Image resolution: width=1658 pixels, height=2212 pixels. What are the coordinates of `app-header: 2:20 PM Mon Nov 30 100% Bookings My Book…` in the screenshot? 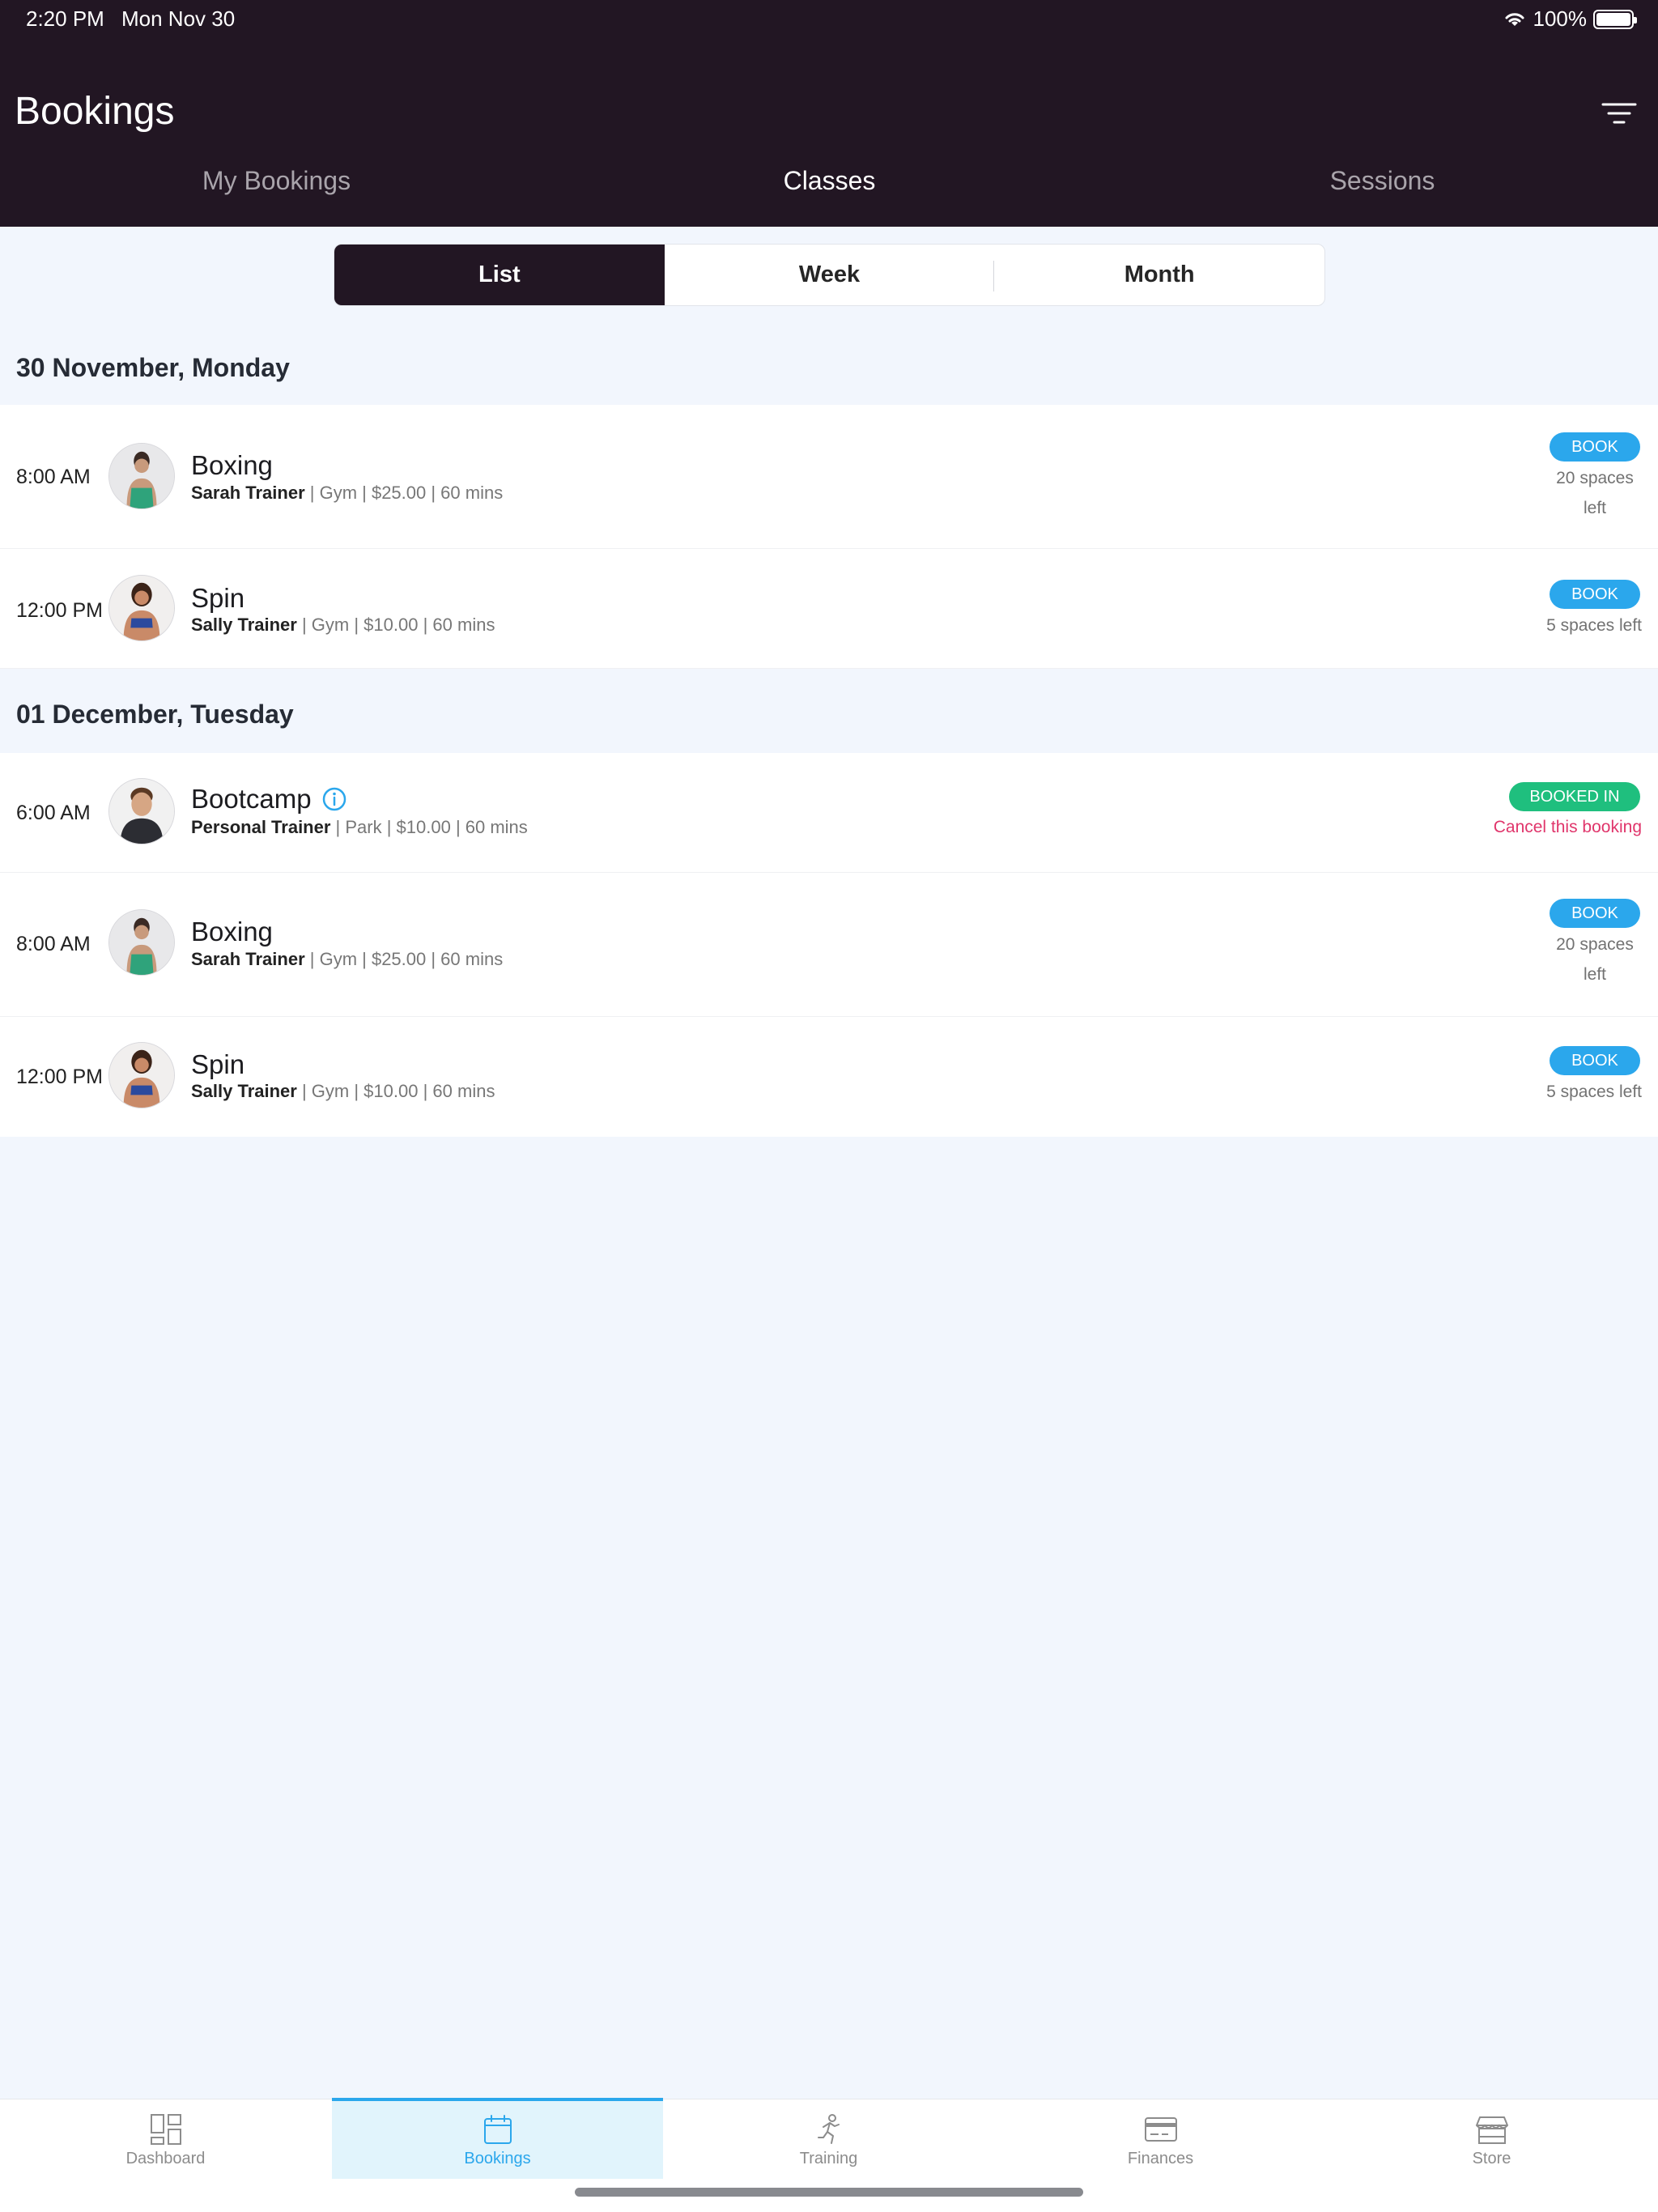 It's located at (829, 114).